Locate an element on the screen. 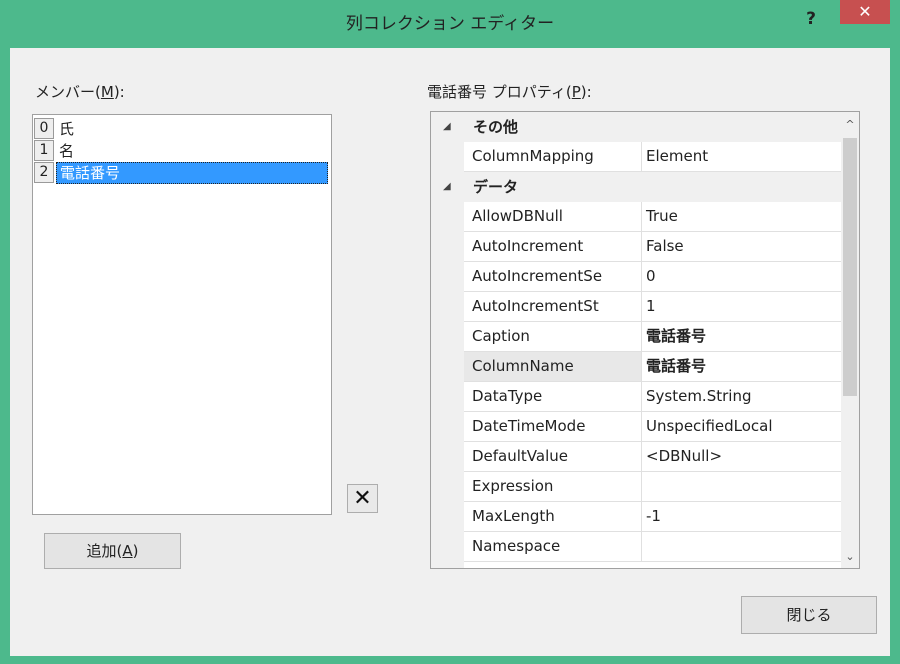  window-title: 列コレクション エディター is located at coordinates (450, 24).